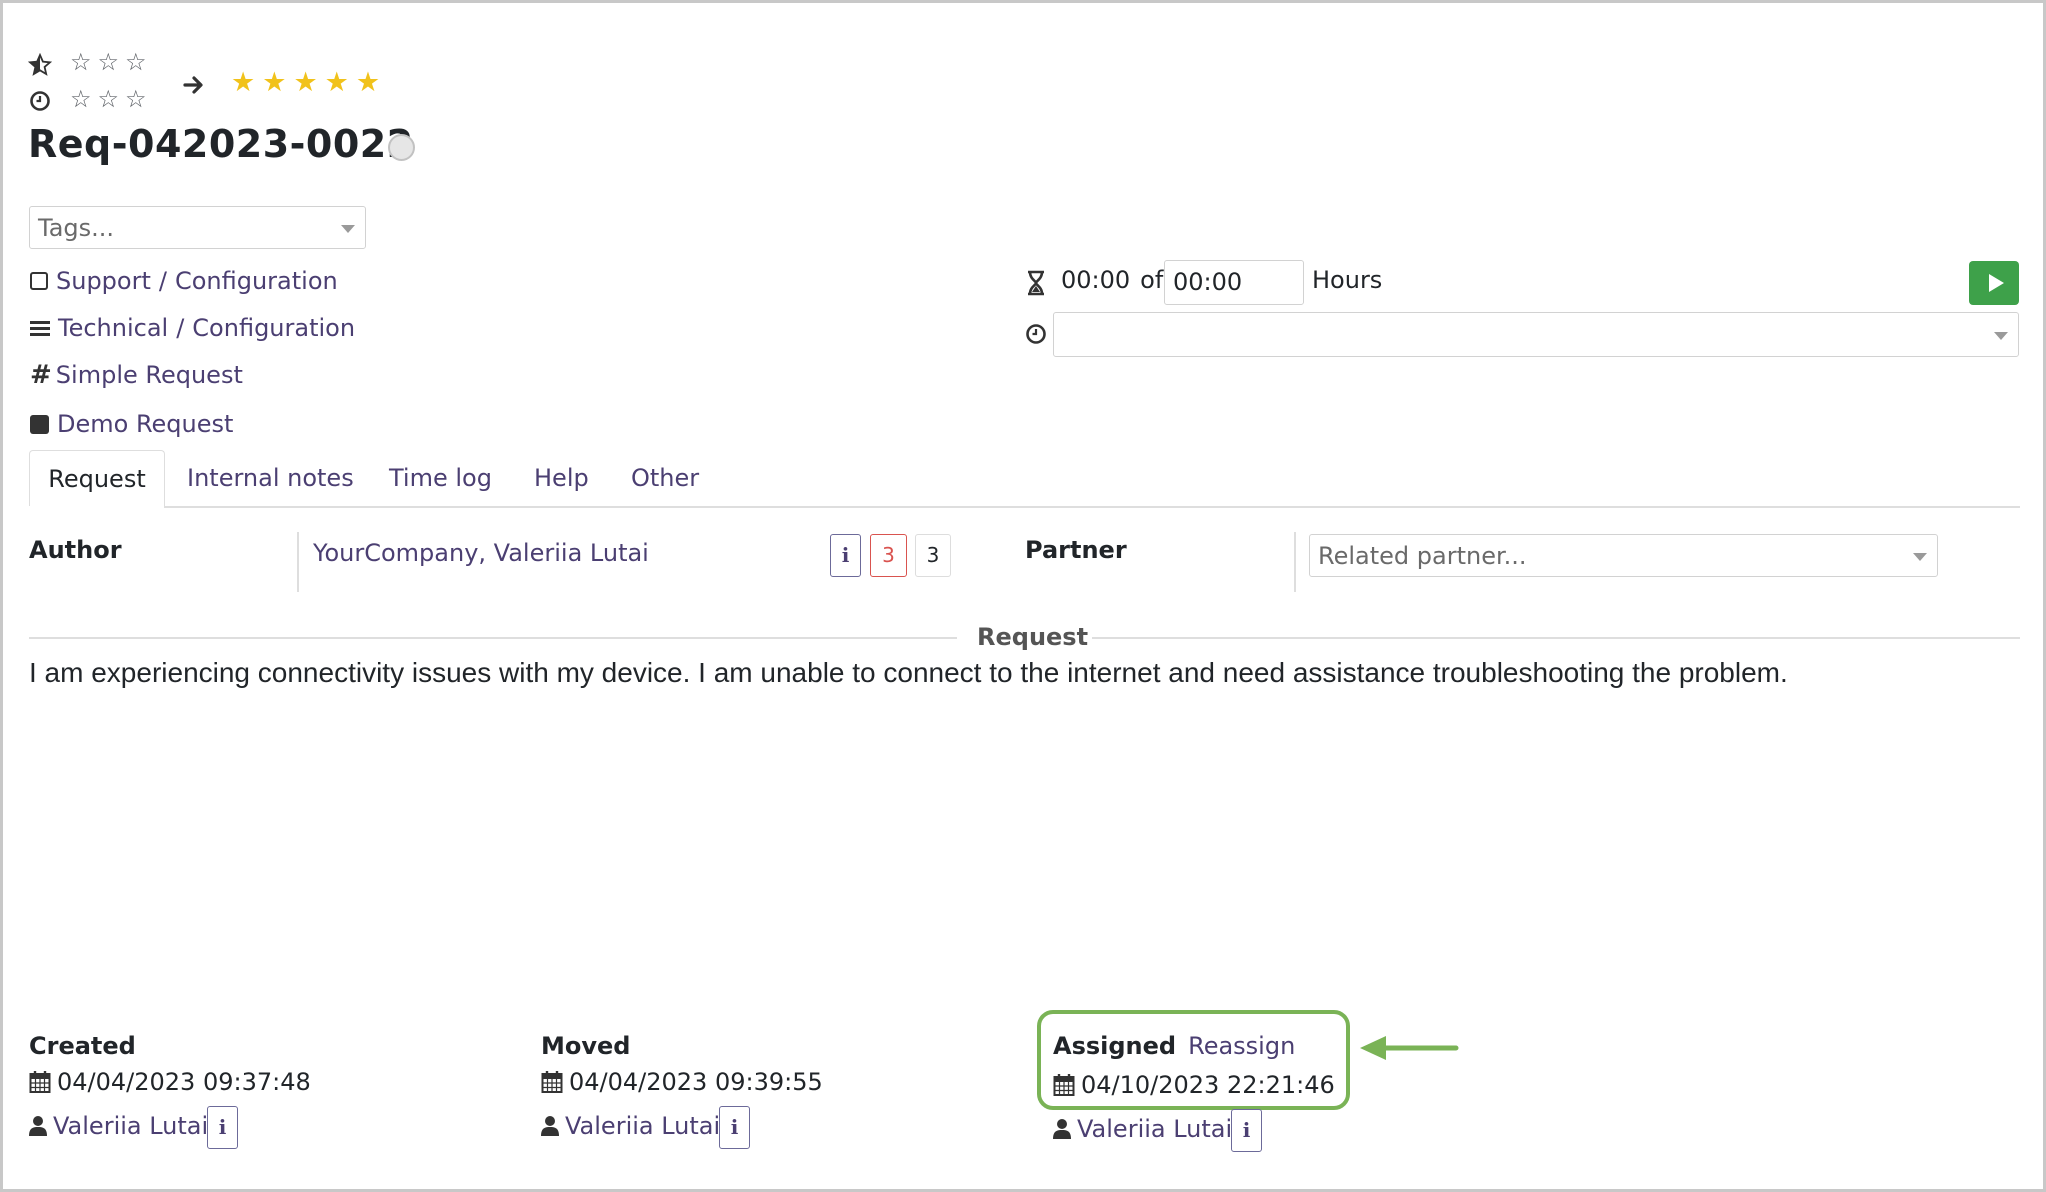 The image size is (2046, 1192). Describe the element at coordinates (1096, 280) in the screenshot. I see `time-spent: 00:00` at that location.